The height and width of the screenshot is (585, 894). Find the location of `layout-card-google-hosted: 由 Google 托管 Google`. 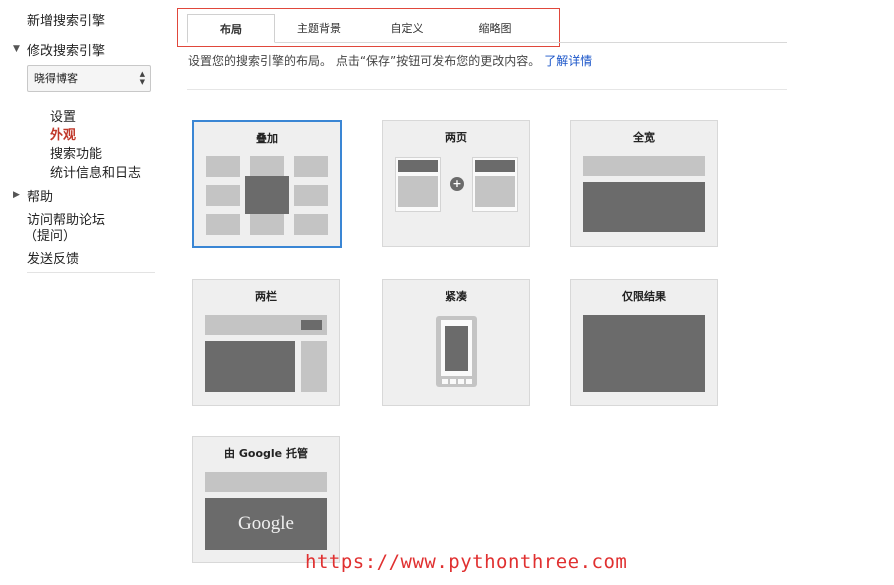

layout-card-google-hosted: 由 Google 托管 Google is located at coordinates (266, 499).